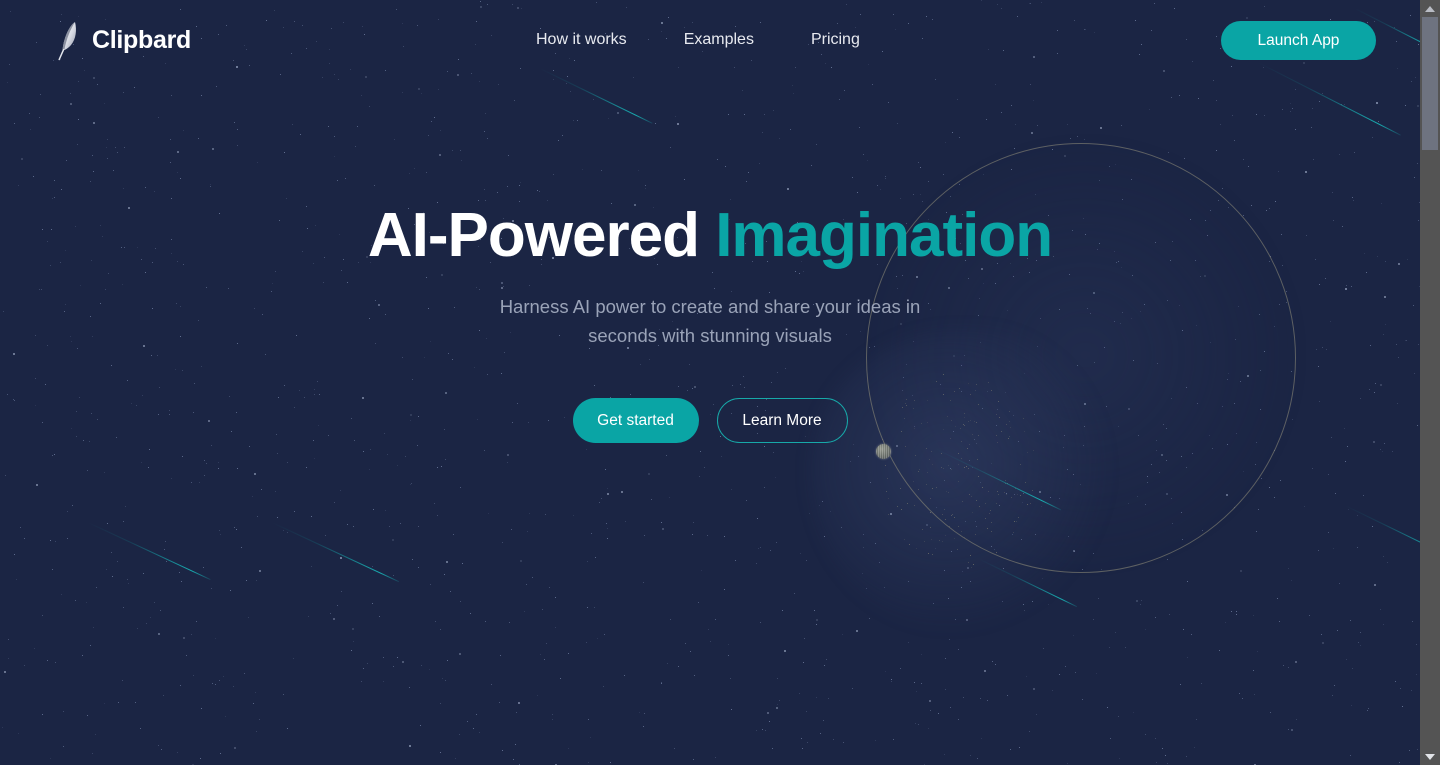 This screenshot has height=765, width=1440. What do you see at coordinates (782, 421) in the screenshot?
I see `learn-more-button: Learn More` at bounding box center [782, 421].